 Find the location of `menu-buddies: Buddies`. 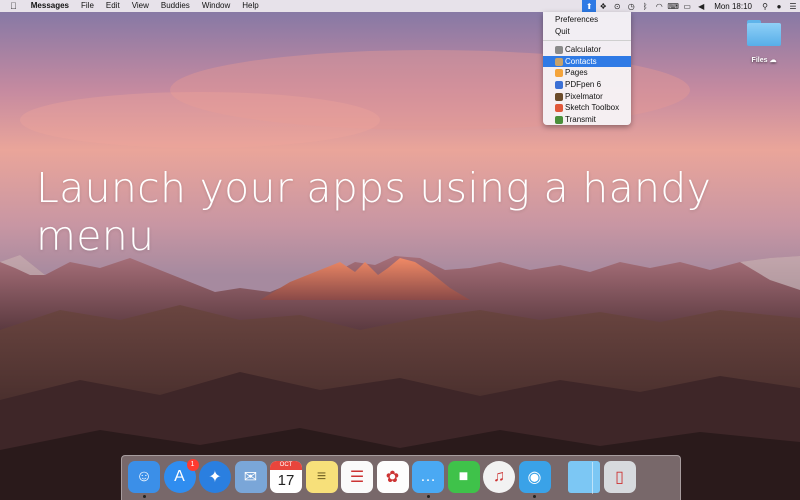

menu-buddies: Buddies is located at coordinates (175, 6).